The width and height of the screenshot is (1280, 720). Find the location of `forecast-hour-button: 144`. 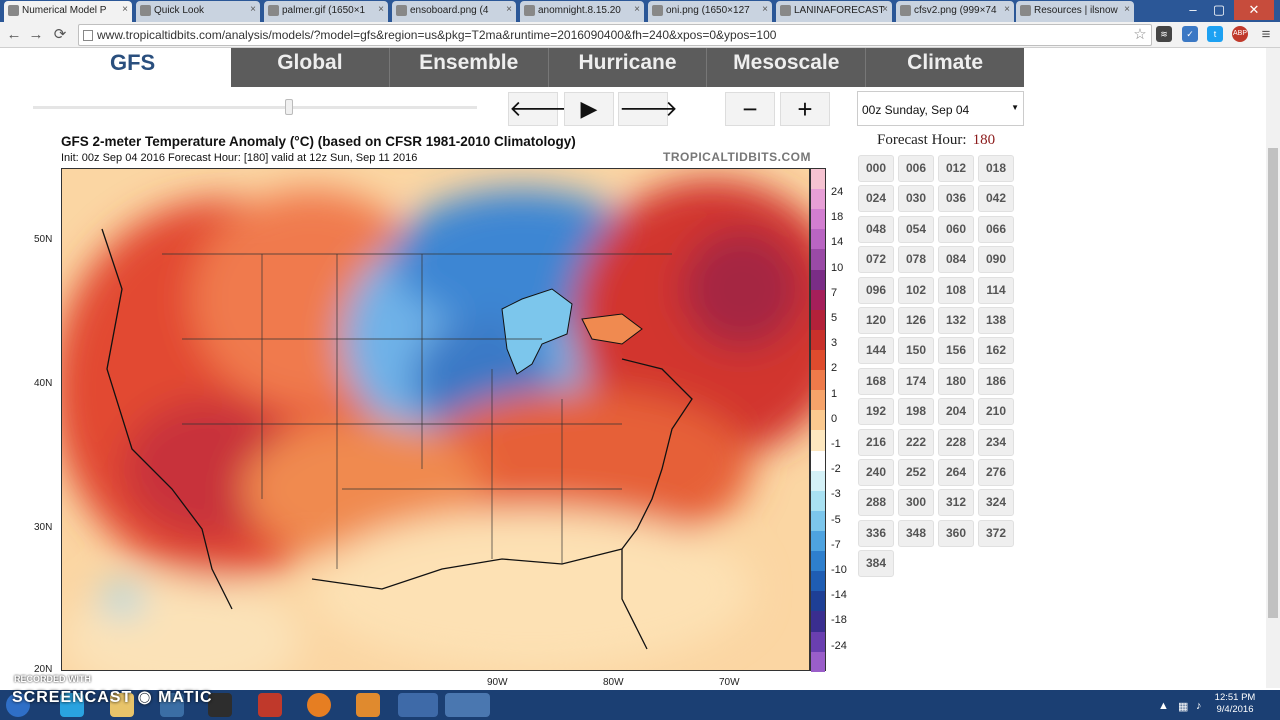

forecast-hour-button: 144 is located at coordinates (876, 351).